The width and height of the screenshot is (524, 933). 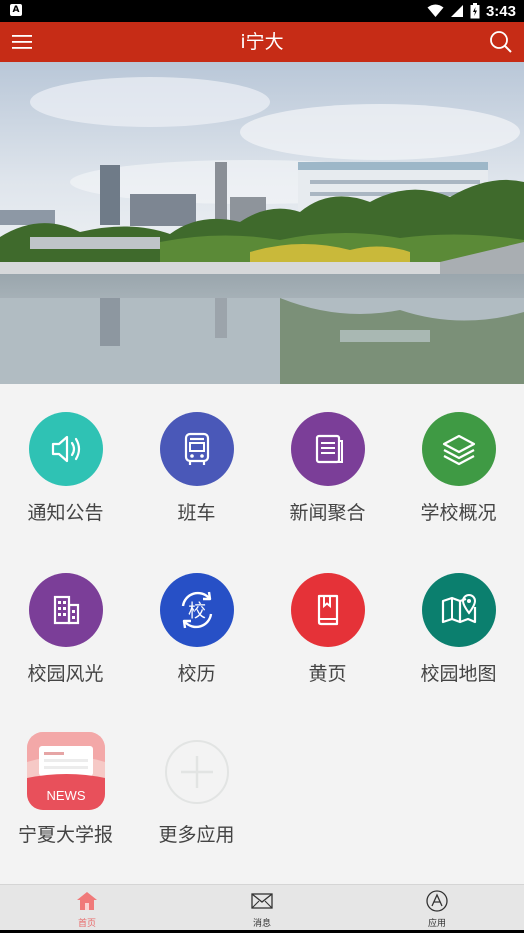 I want to click on app-tile-shuttle-bus: 班车, so click(x=196, y=459).